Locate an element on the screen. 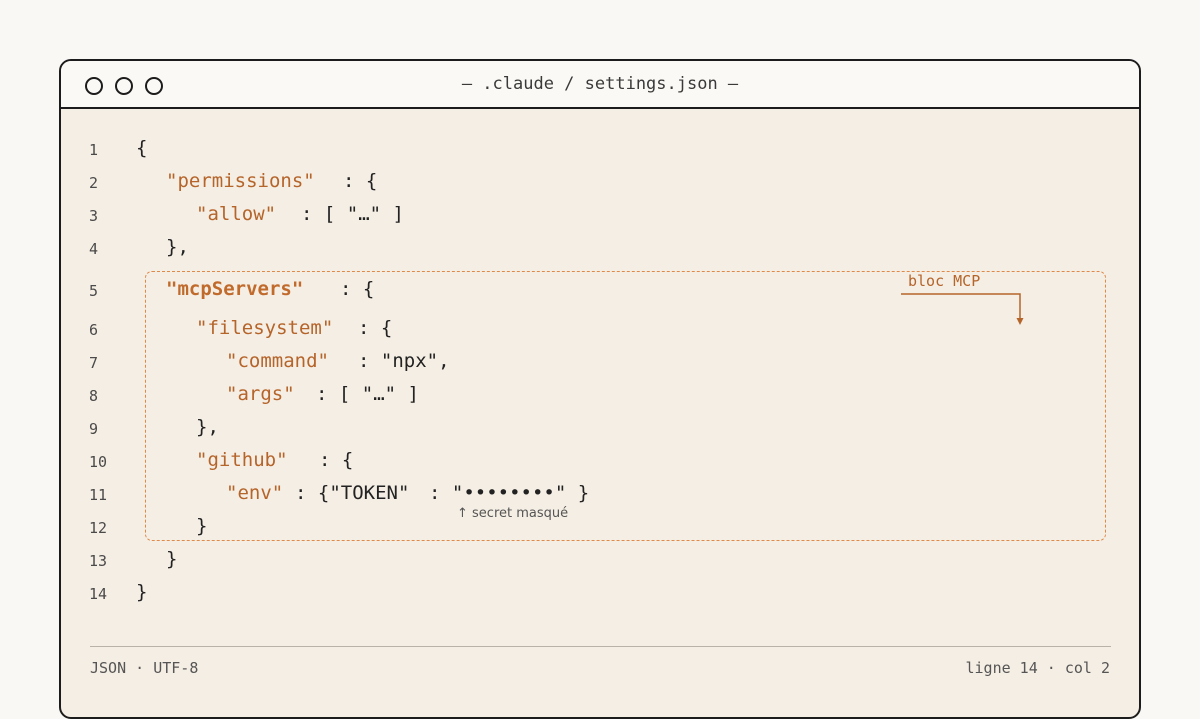  mcp-block-label: bloc MCP is located at coordinates (944, 281).